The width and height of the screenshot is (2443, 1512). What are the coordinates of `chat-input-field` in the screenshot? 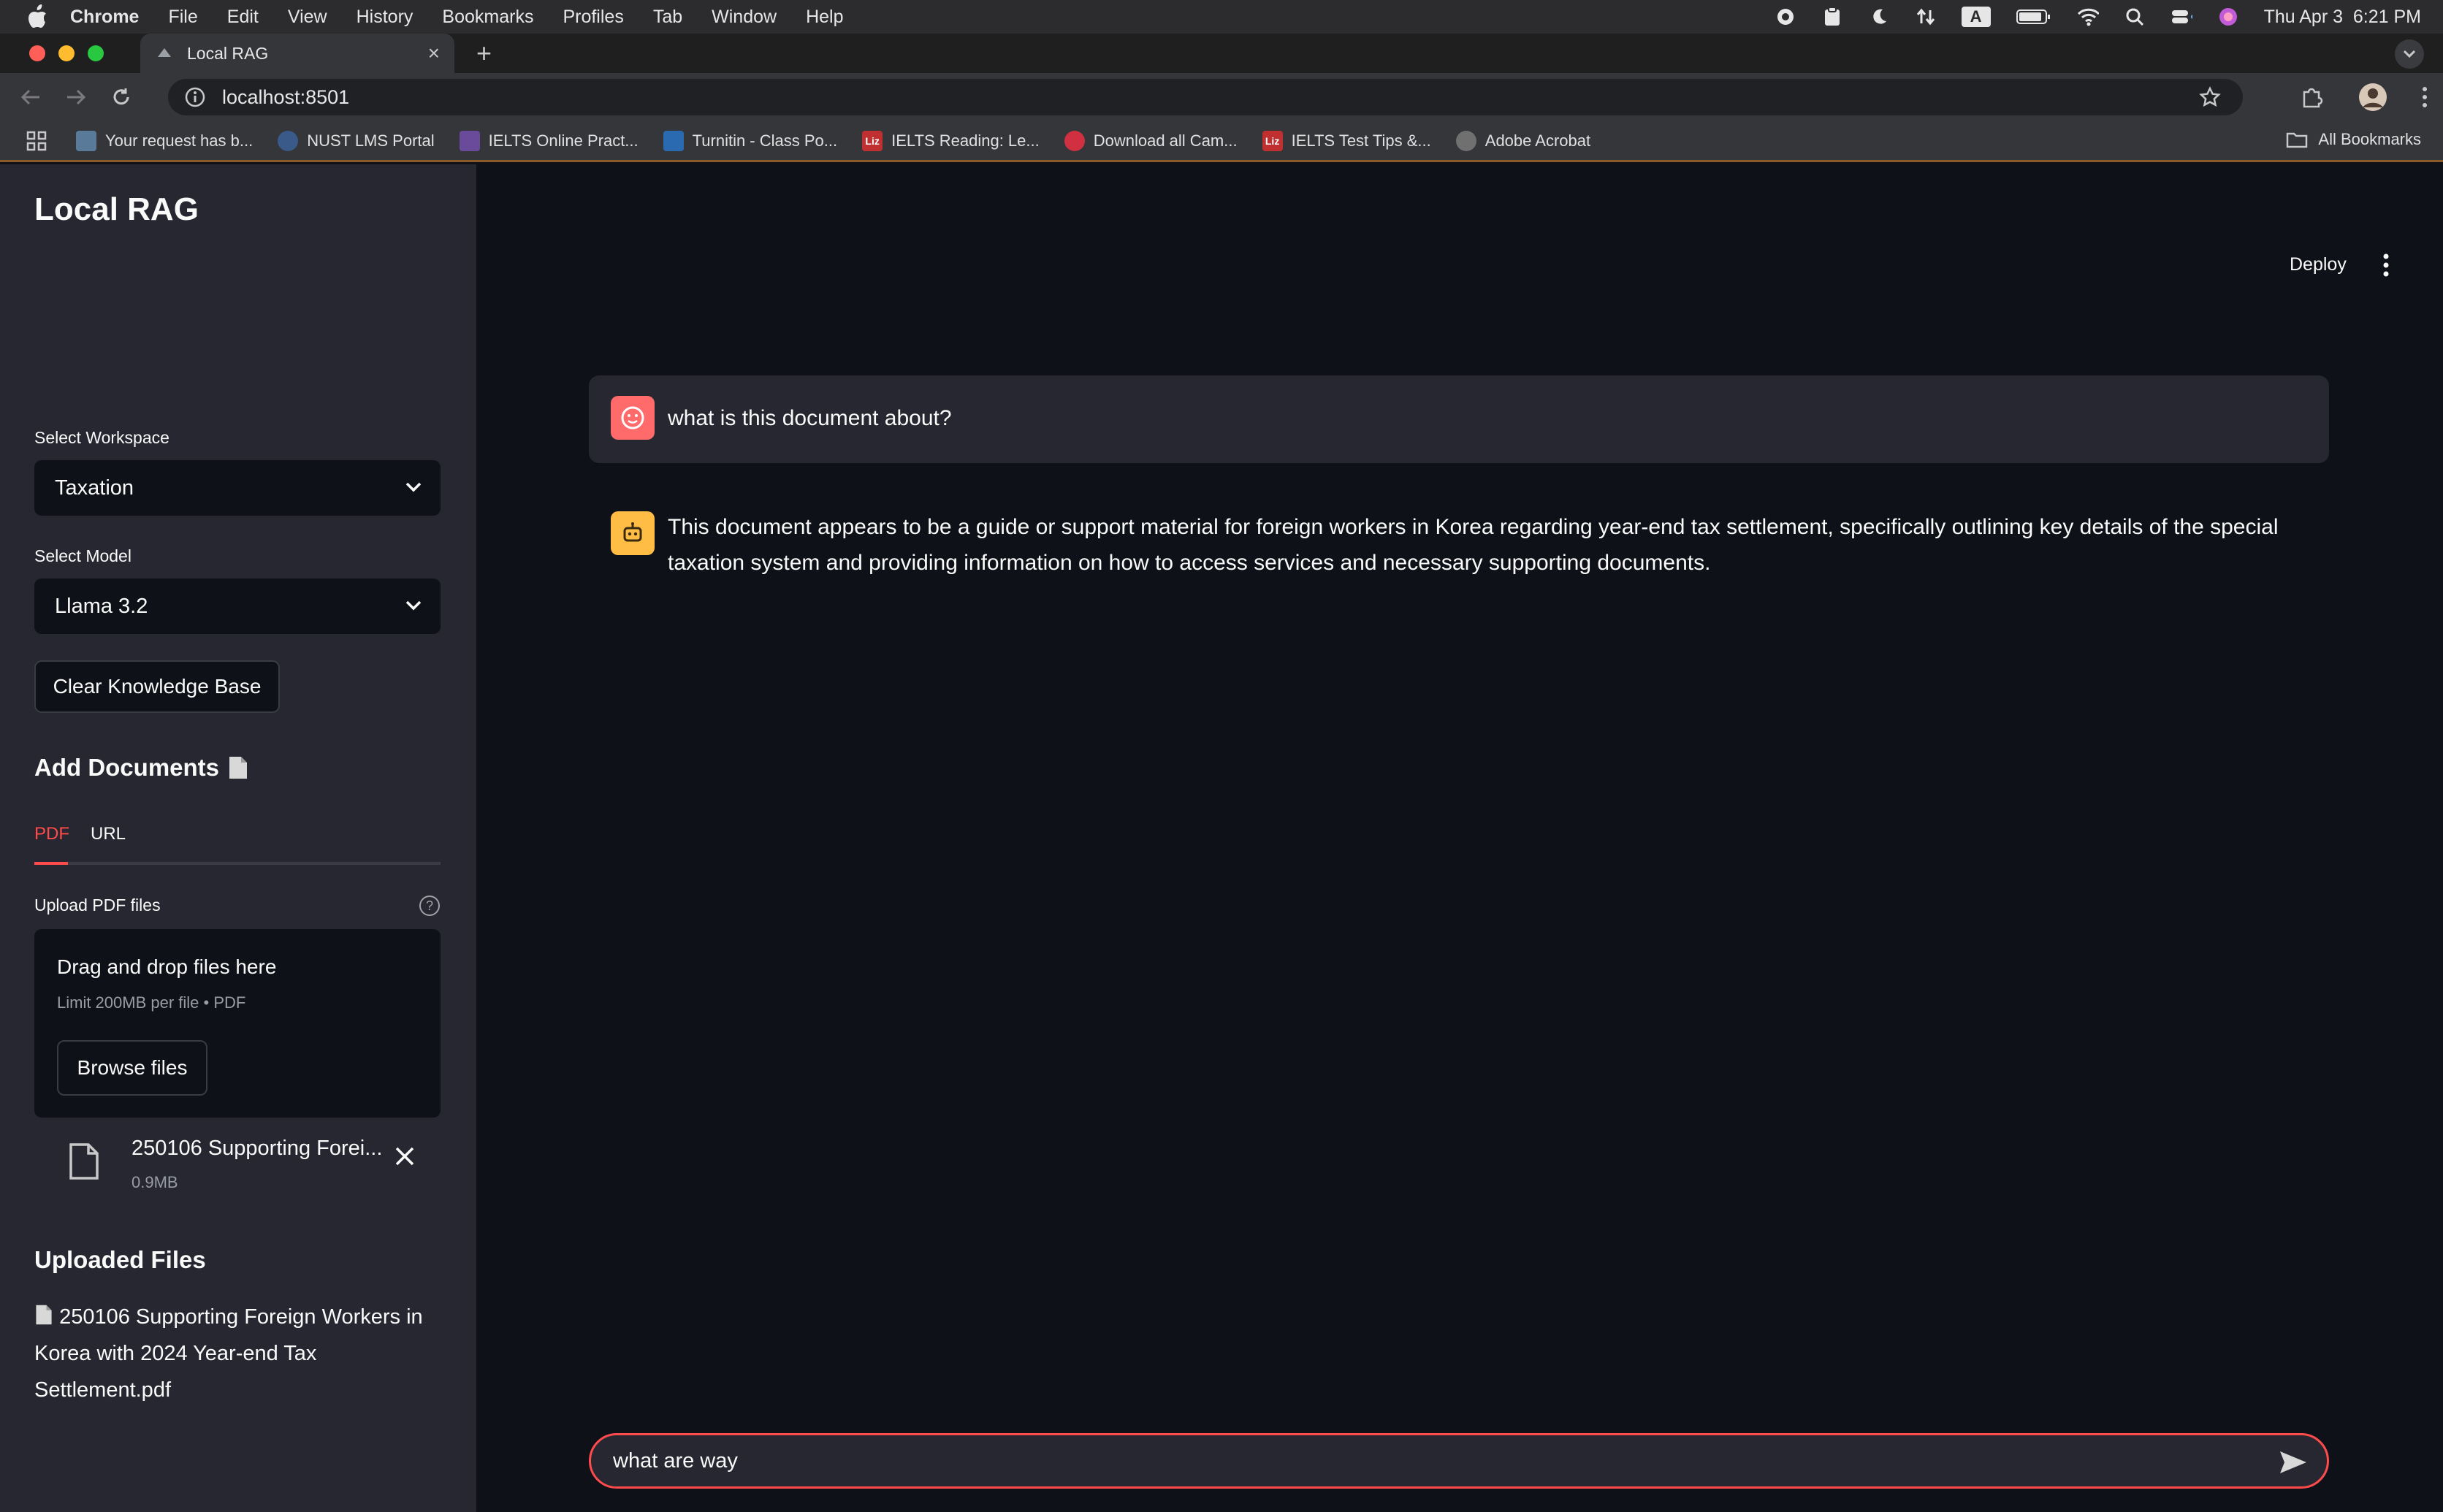 It's located at (1415, 1461).